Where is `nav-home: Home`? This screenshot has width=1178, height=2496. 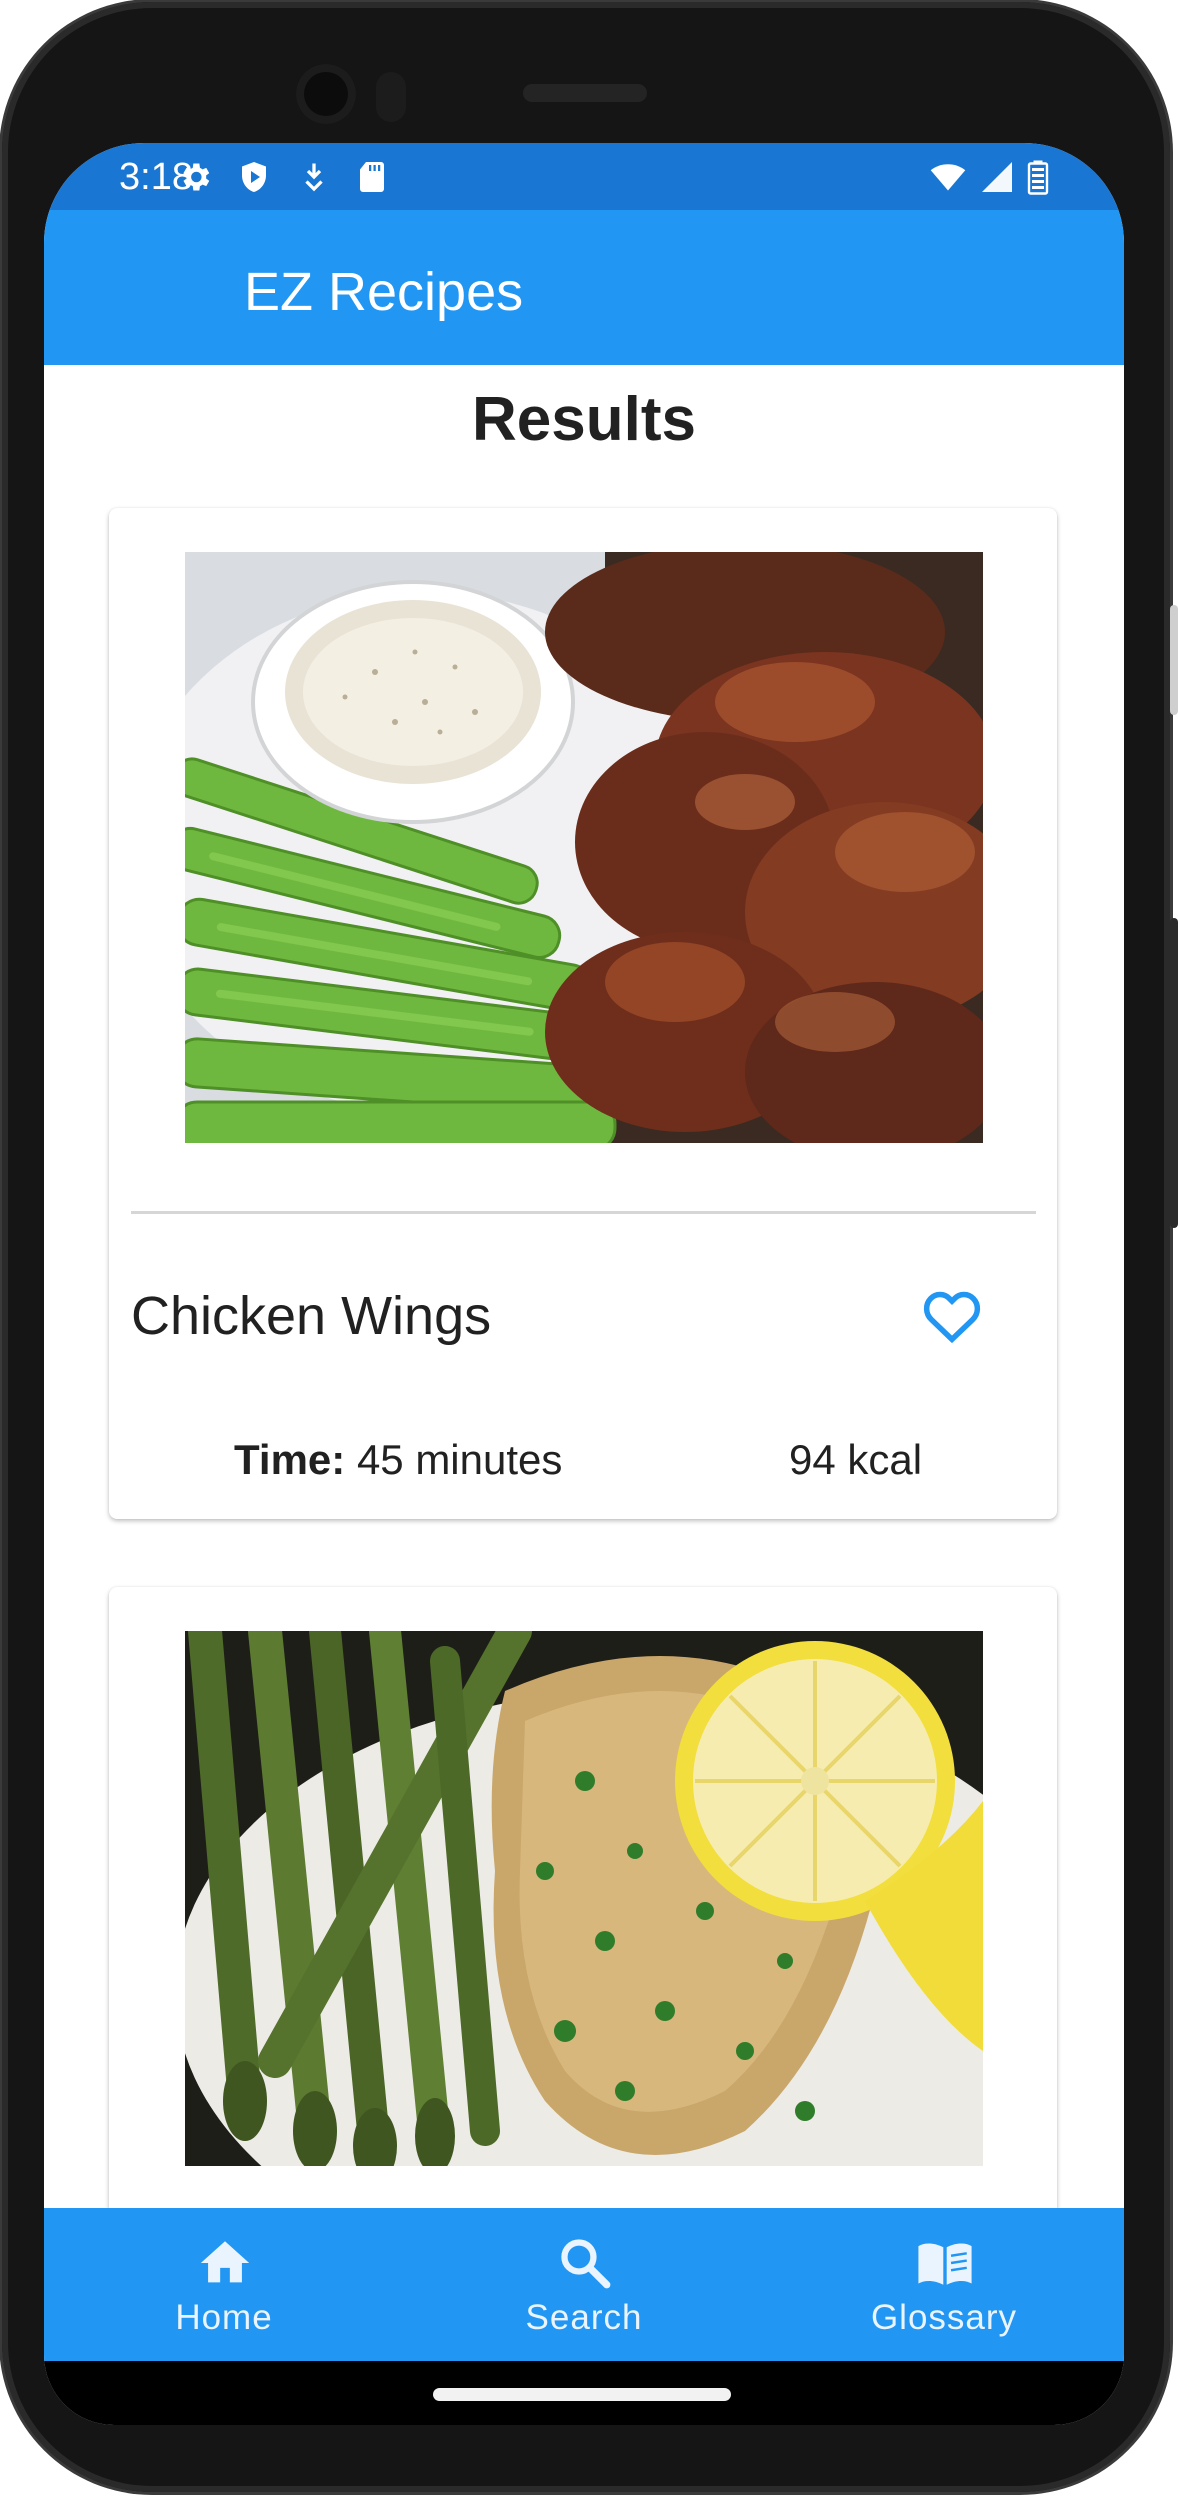
nav-home: Home is located at coordinates (224, 2284).